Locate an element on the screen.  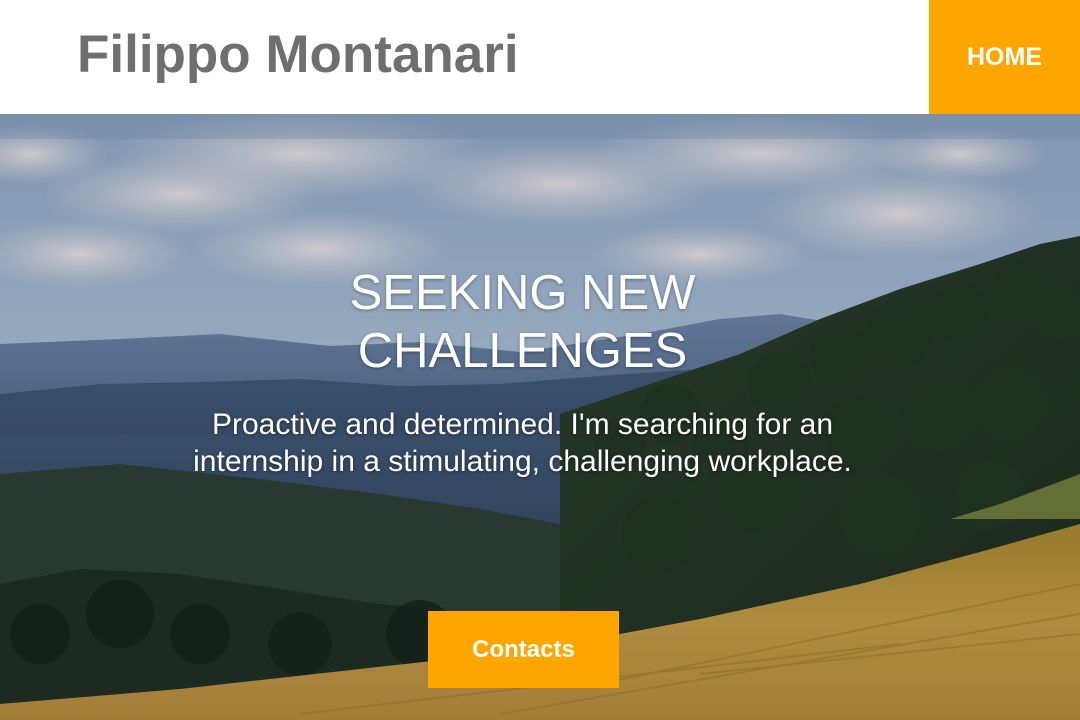
nav-home-link: HOME is located at coordinates (1004, 57).